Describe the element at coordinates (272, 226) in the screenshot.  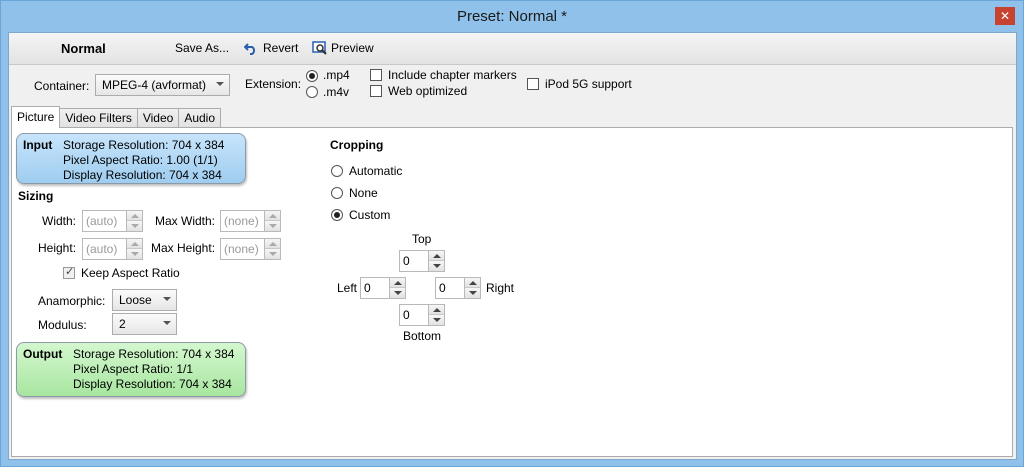
I see `max-width-down-button` at that location.